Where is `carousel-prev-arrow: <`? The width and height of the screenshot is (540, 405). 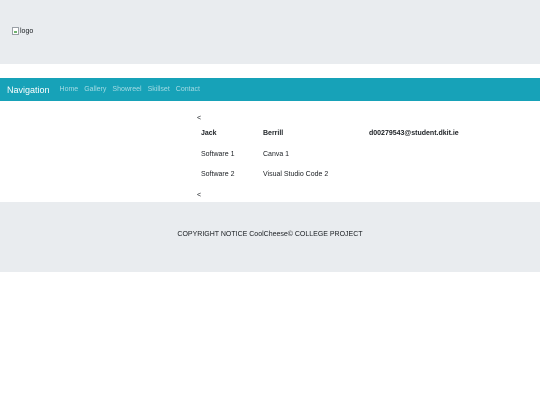
carousel-prev-arrow: < is located at coordinates (199, 118).